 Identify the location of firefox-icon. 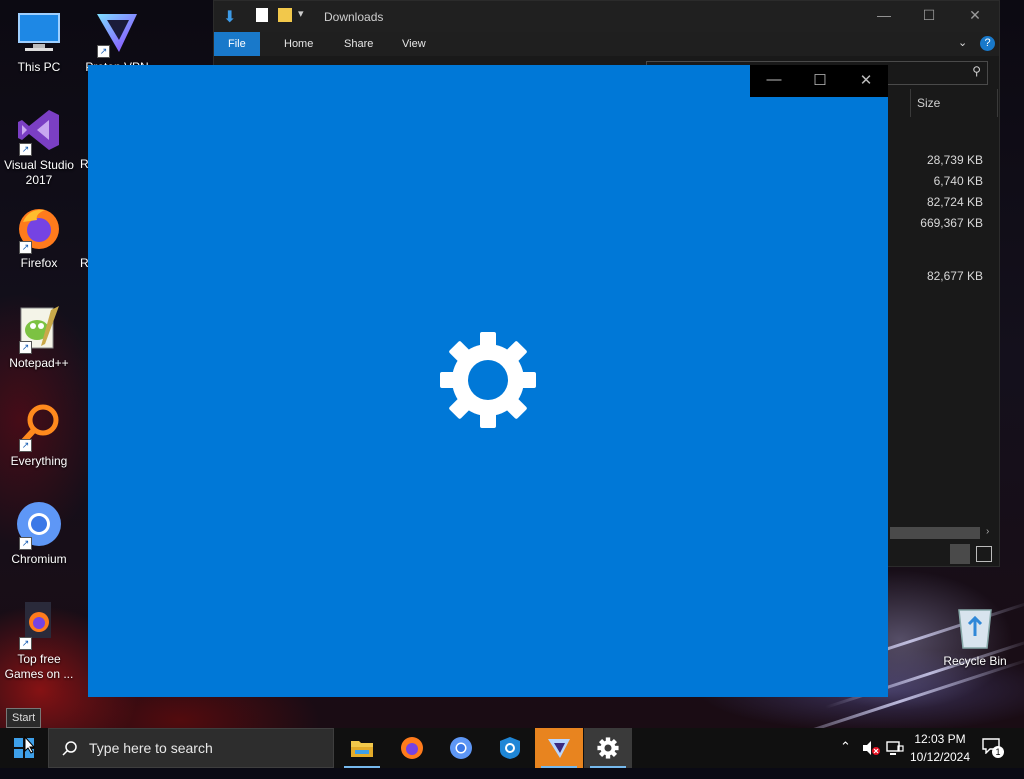
(412, 748).